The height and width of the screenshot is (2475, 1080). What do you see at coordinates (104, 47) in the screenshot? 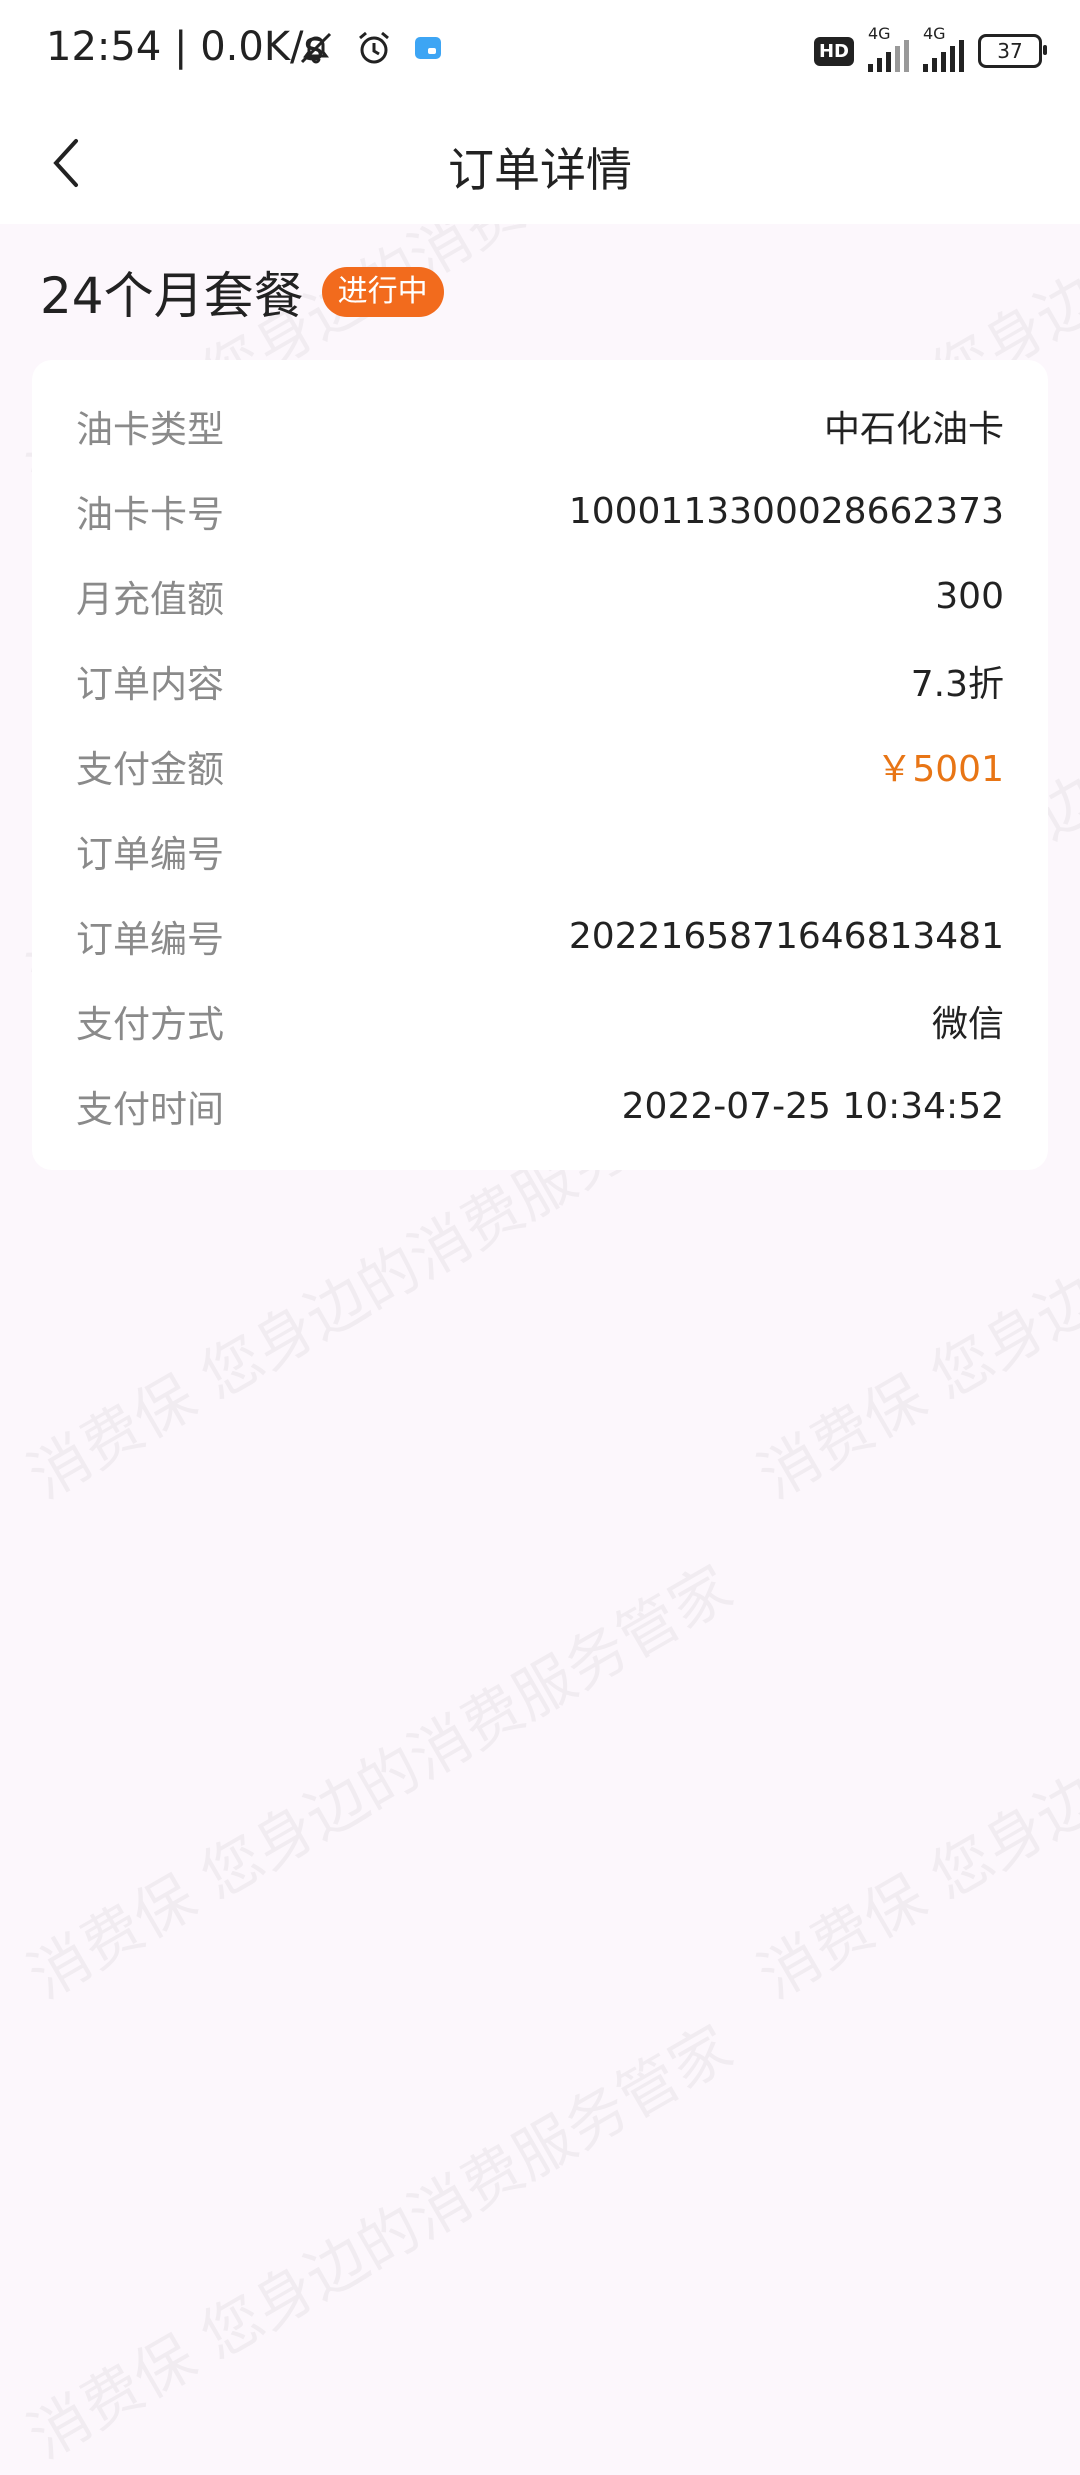
I see `status-time: 12:54` at bounding box center [104, 47].